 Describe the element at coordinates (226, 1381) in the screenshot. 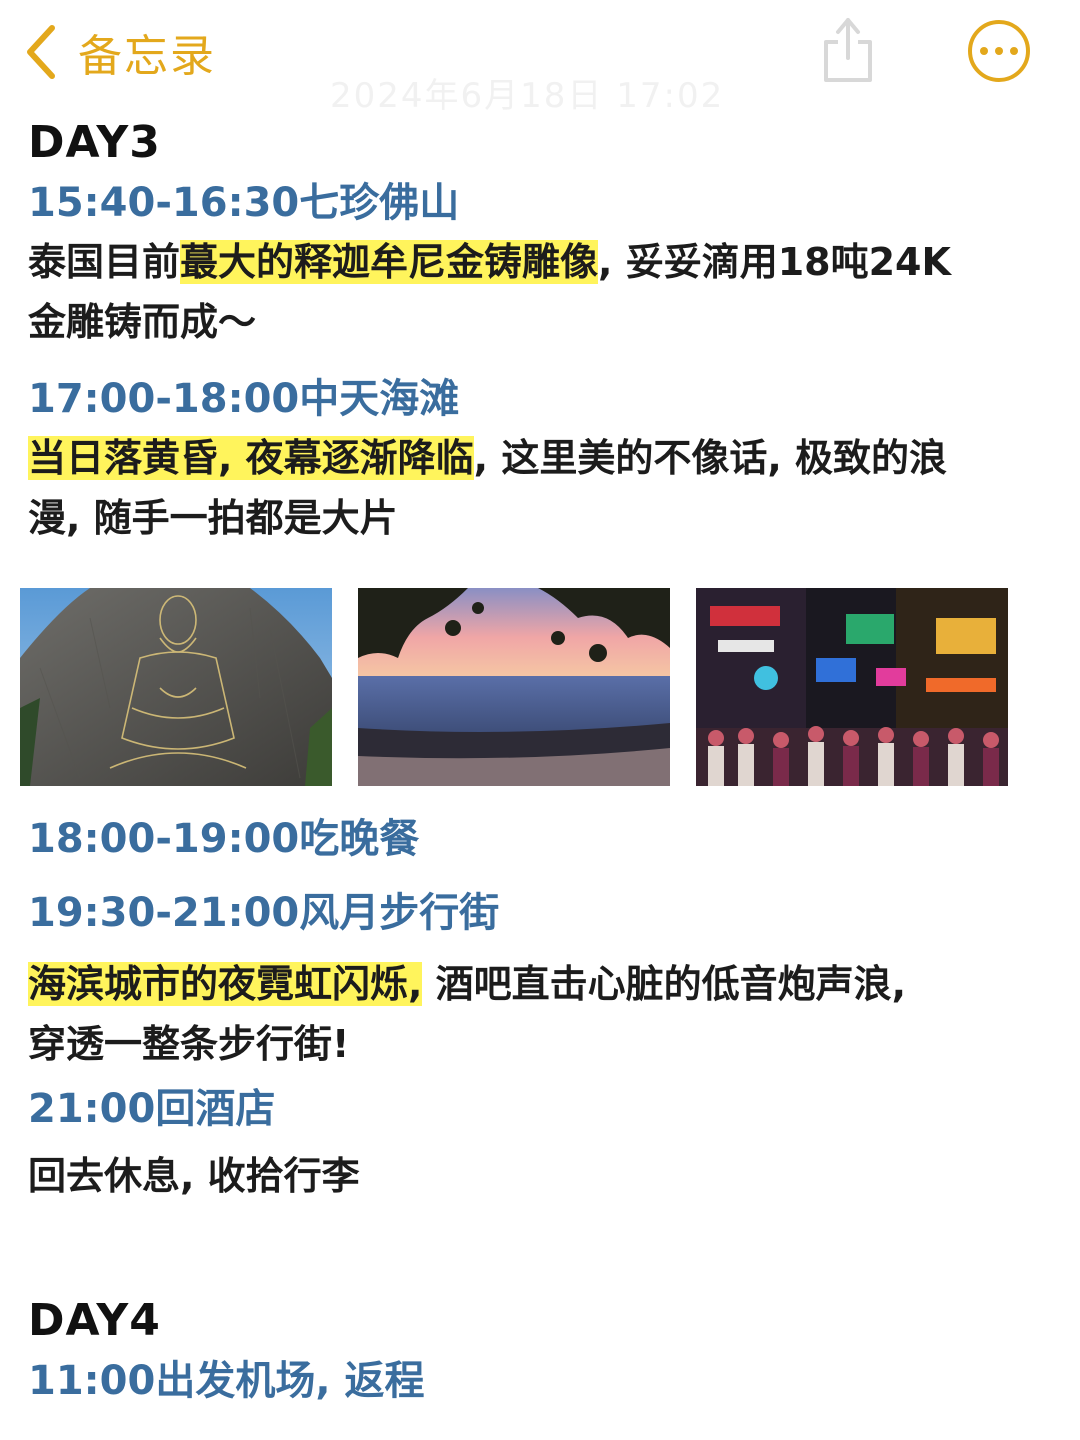

I see `schedule-time-6: 11:00出发机场, 返程` at that location.